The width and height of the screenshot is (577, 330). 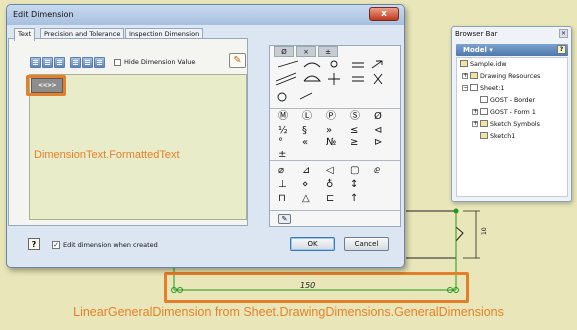 What do you see at coordinates (331, 143) in the screenshot?
I see `symbol-numero: №` at bounding box center [331, 143].